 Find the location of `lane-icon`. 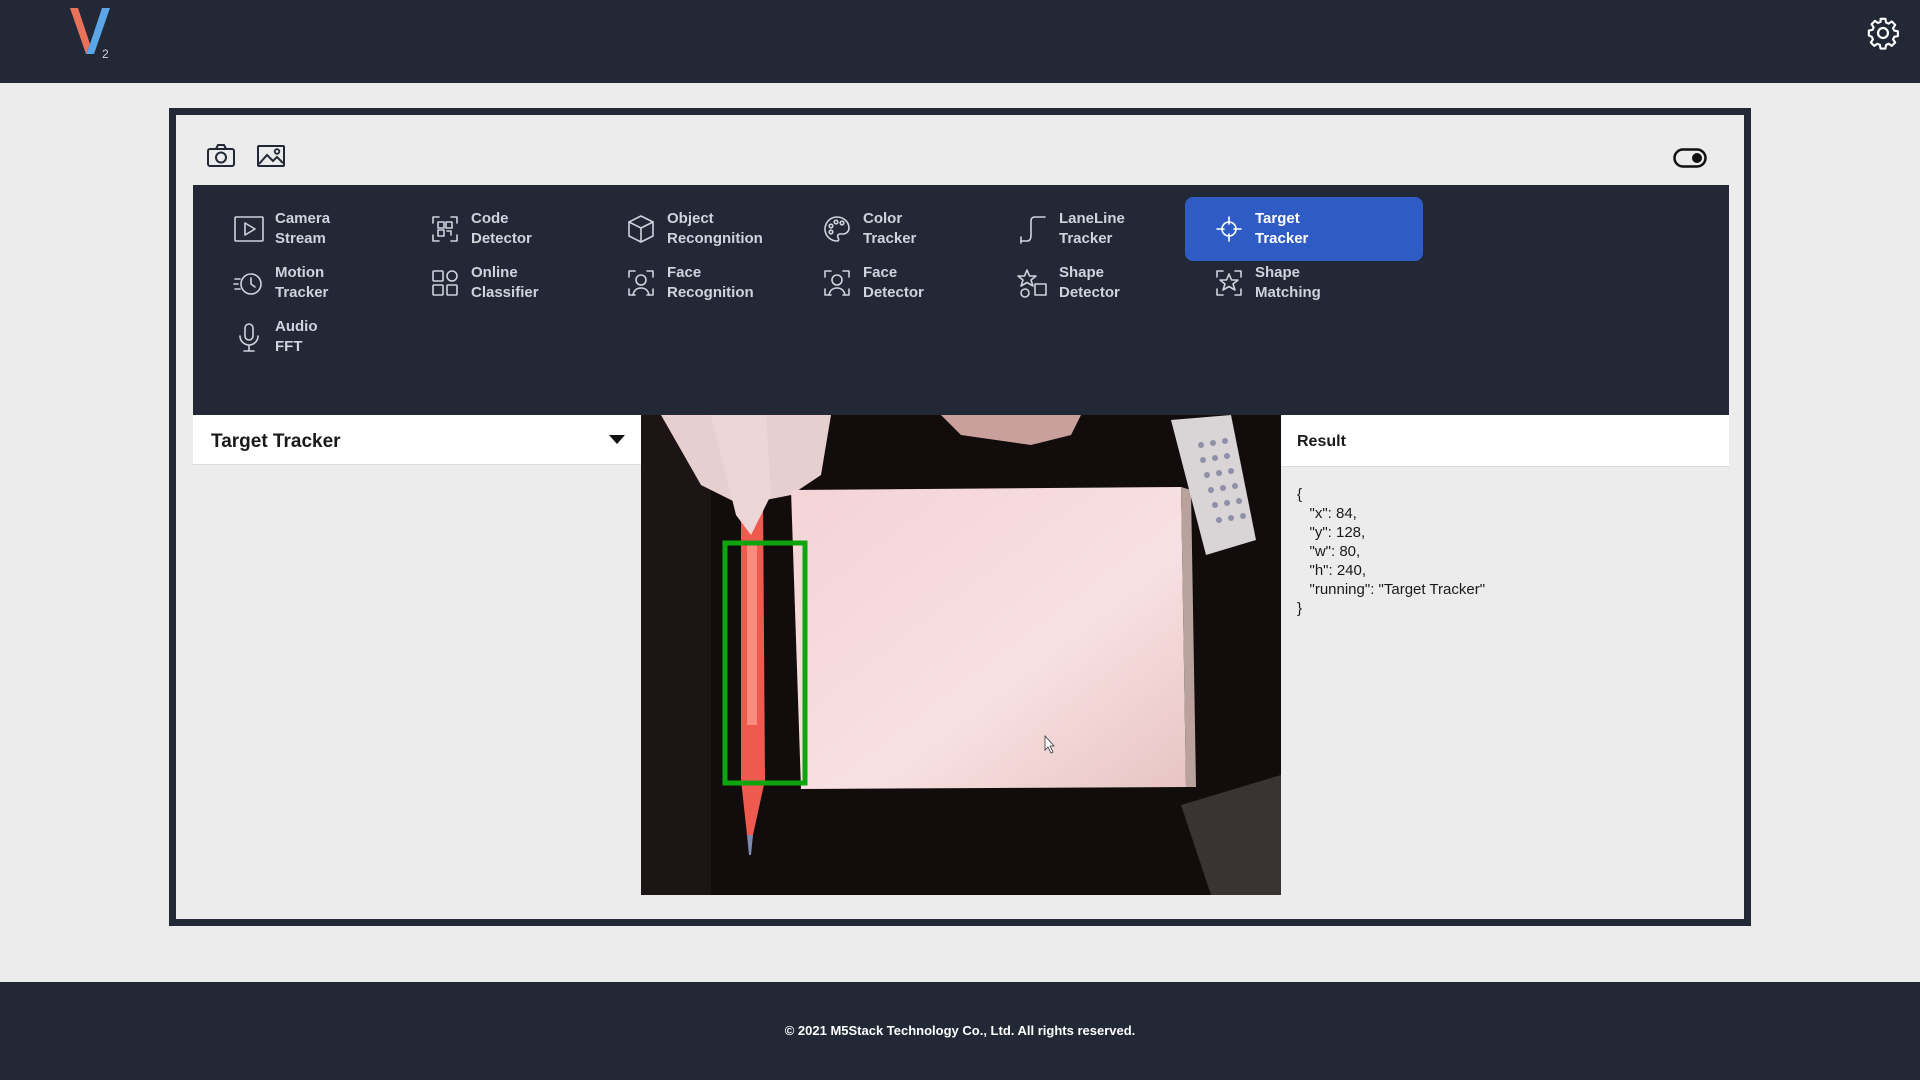

lane-icon is located at coordinates (1033, 230).